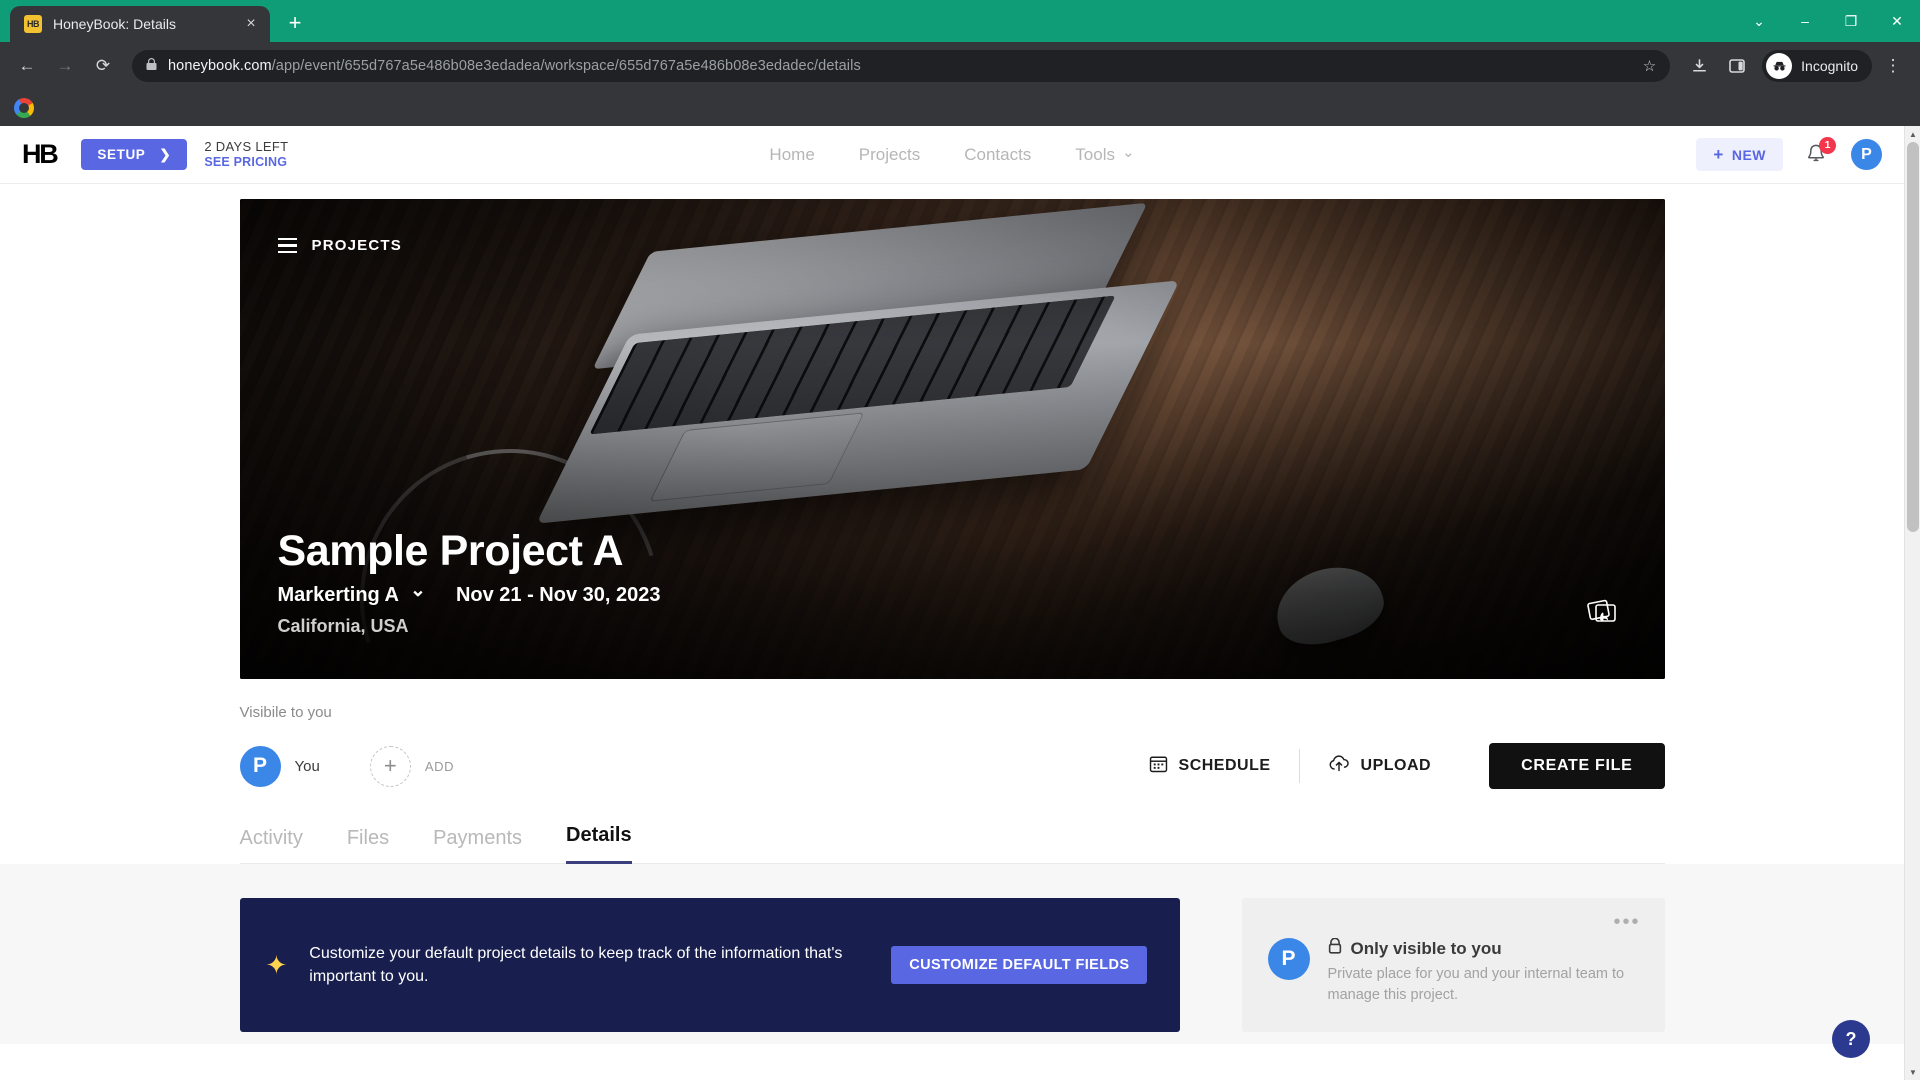 The width and height of the screenshot is (1920, 1080). Describe the element at coordinates (1603, 612) in the screenshot. I see `change-cover-photo-icon` at that location.